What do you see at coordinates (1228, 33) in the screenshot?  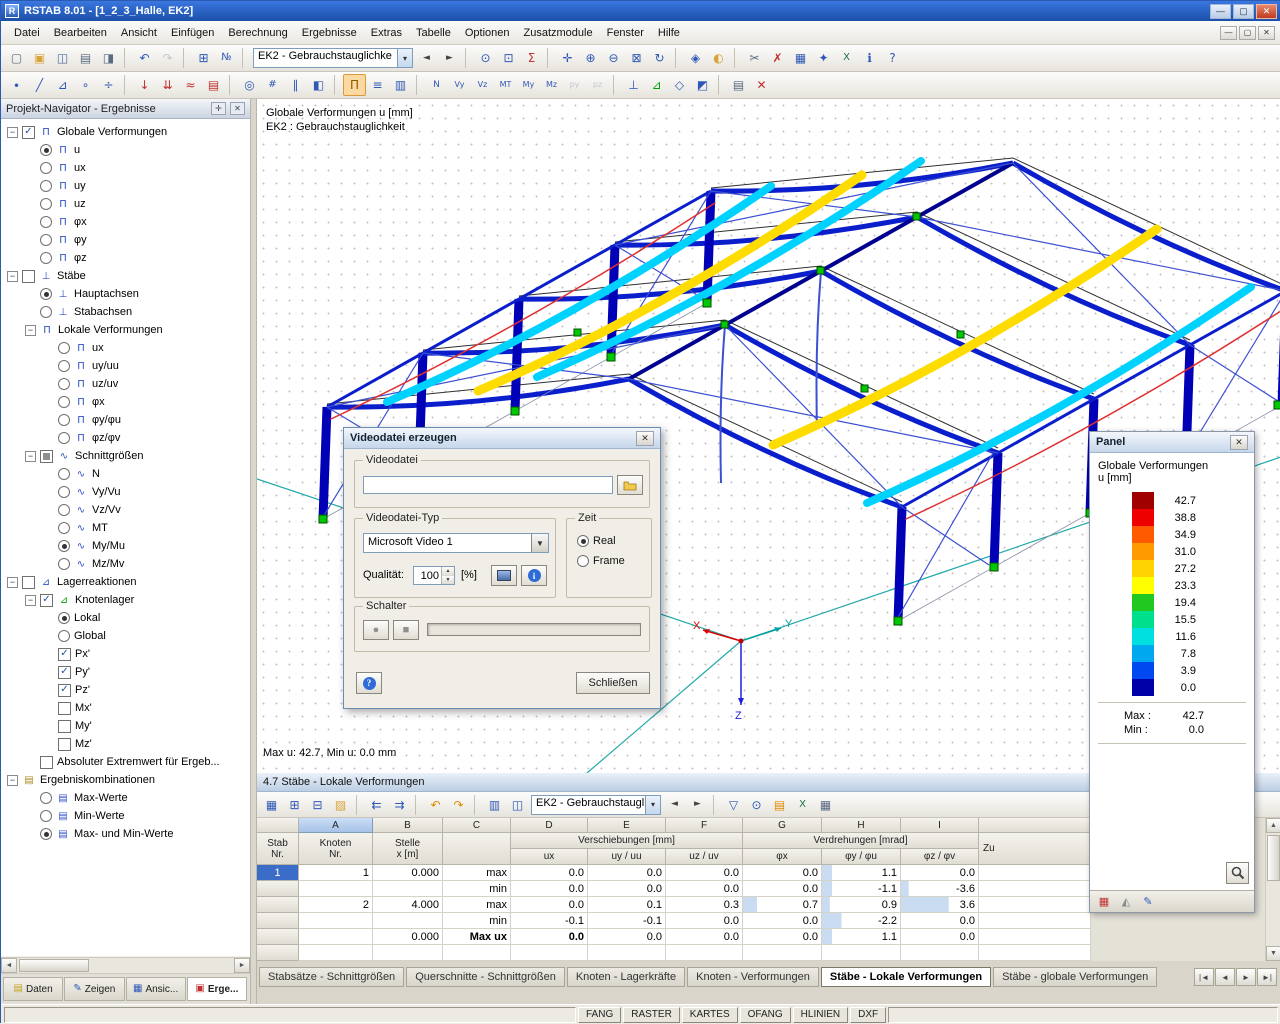 I see `mdi-minimize-icon: —` at bounding box center [1228, 33].